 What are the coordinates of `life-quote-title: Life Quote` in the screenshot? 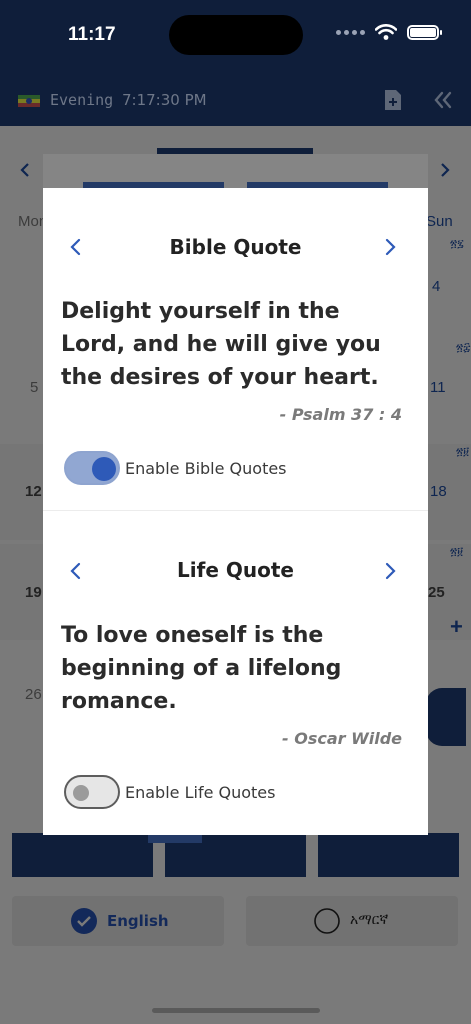 It's located at (235, 570).